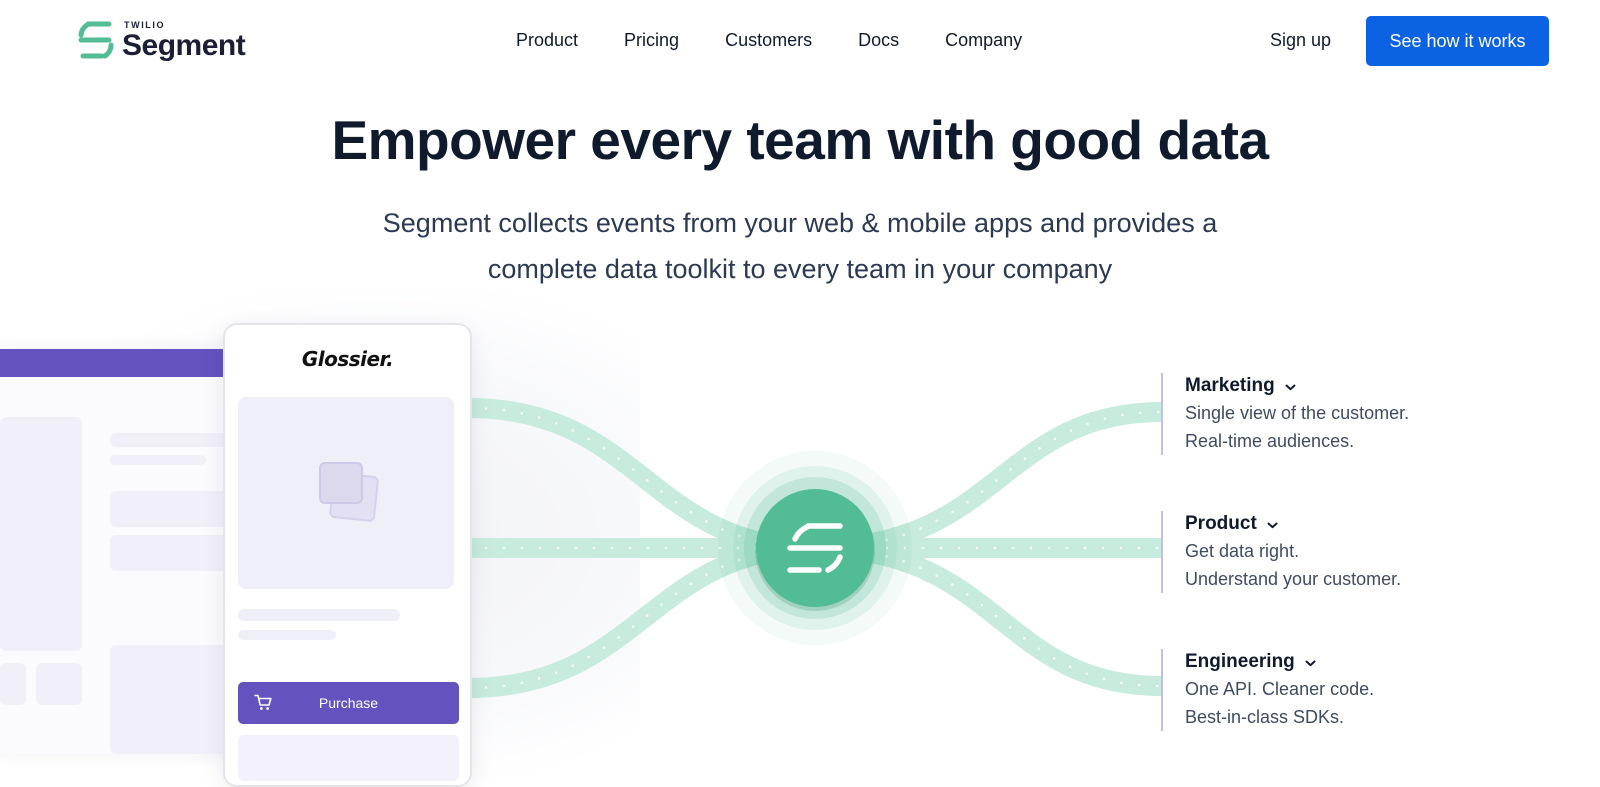 The height and width of the screenshot is (787, 1600). Describe the element at coordinates (319, 615) in the screenshot. I see `product-title-skeleton` at that location.